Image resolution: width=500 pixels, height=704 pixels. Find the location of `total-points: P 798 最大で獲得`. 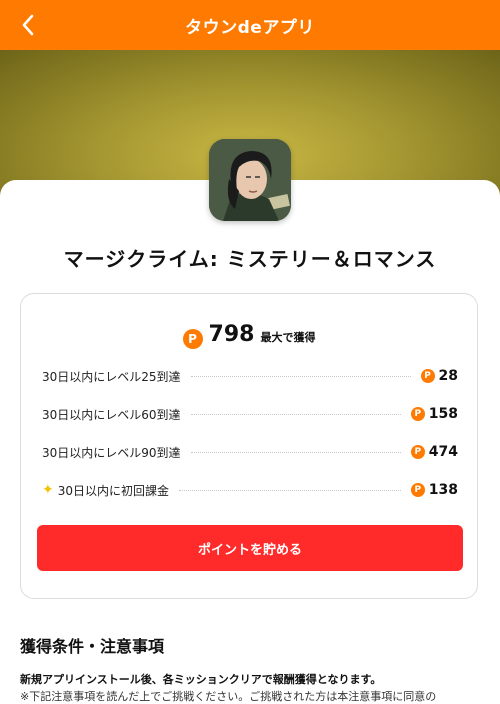

total-points: P 798 最大で獲得 is located at coordinates (249, 335).